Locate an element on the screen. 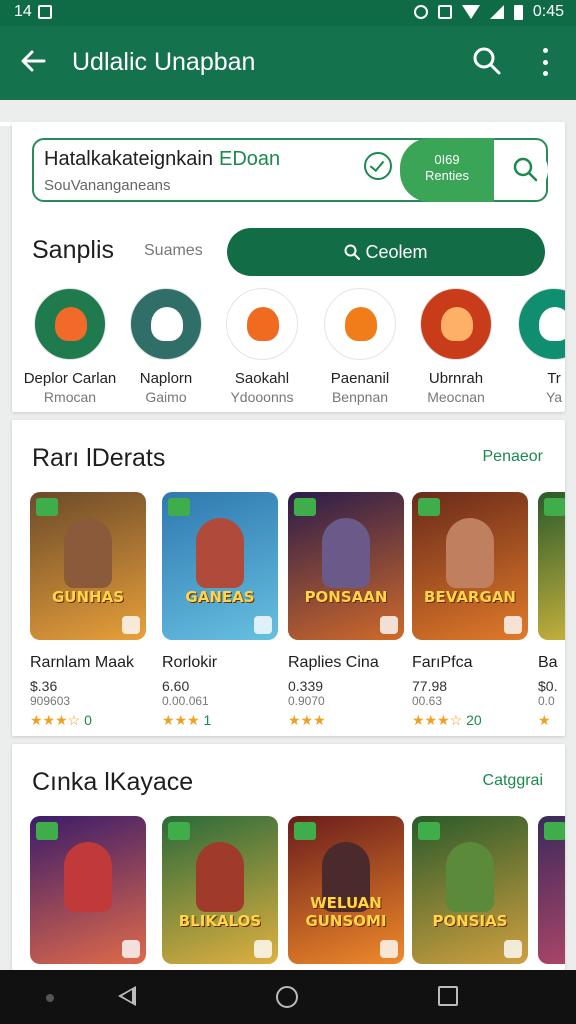  nav-back-icon is located at coordinates (127, 996).